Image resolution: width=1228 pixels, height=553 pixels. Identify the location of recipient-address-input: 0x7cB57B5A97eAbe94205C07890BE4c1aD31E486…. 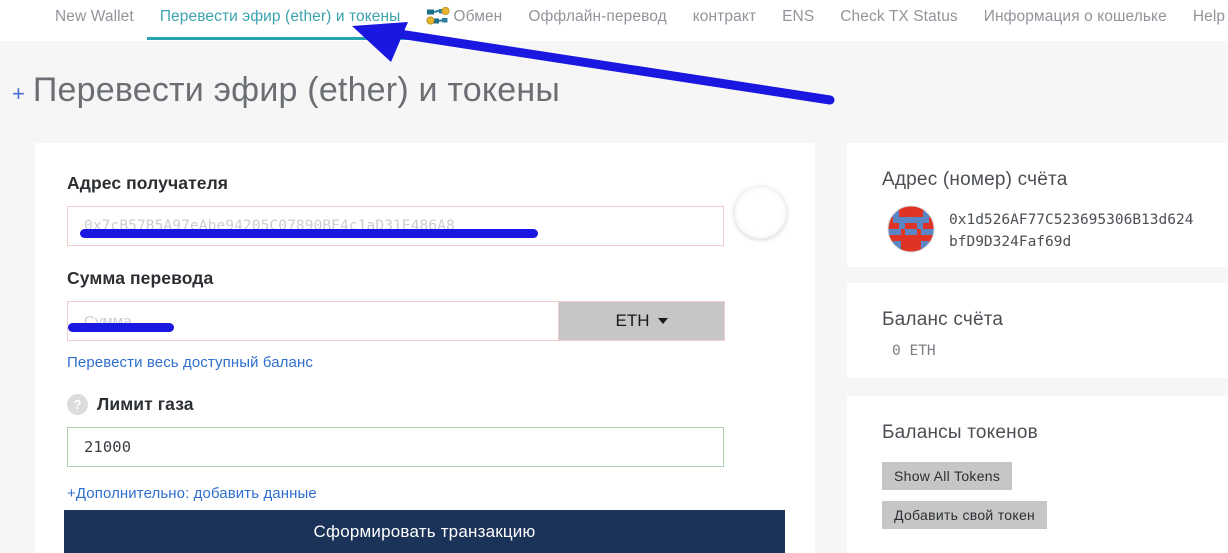
(395, 226).